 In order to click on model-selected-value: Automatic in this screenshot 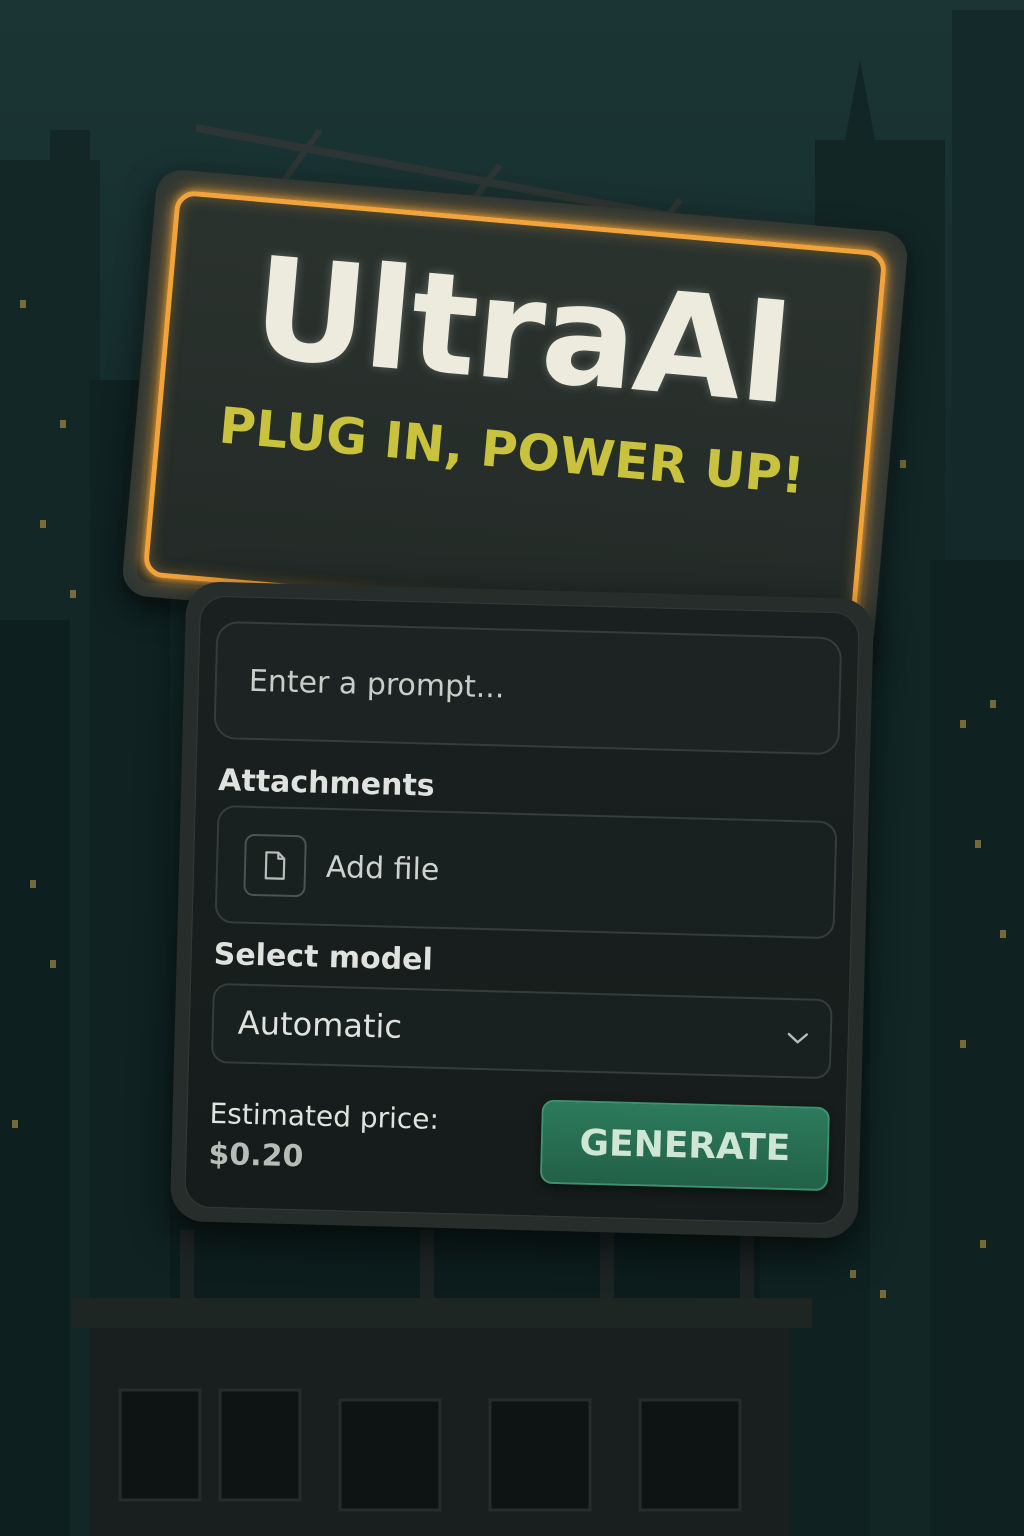, I will do `click(320, 1024)`.